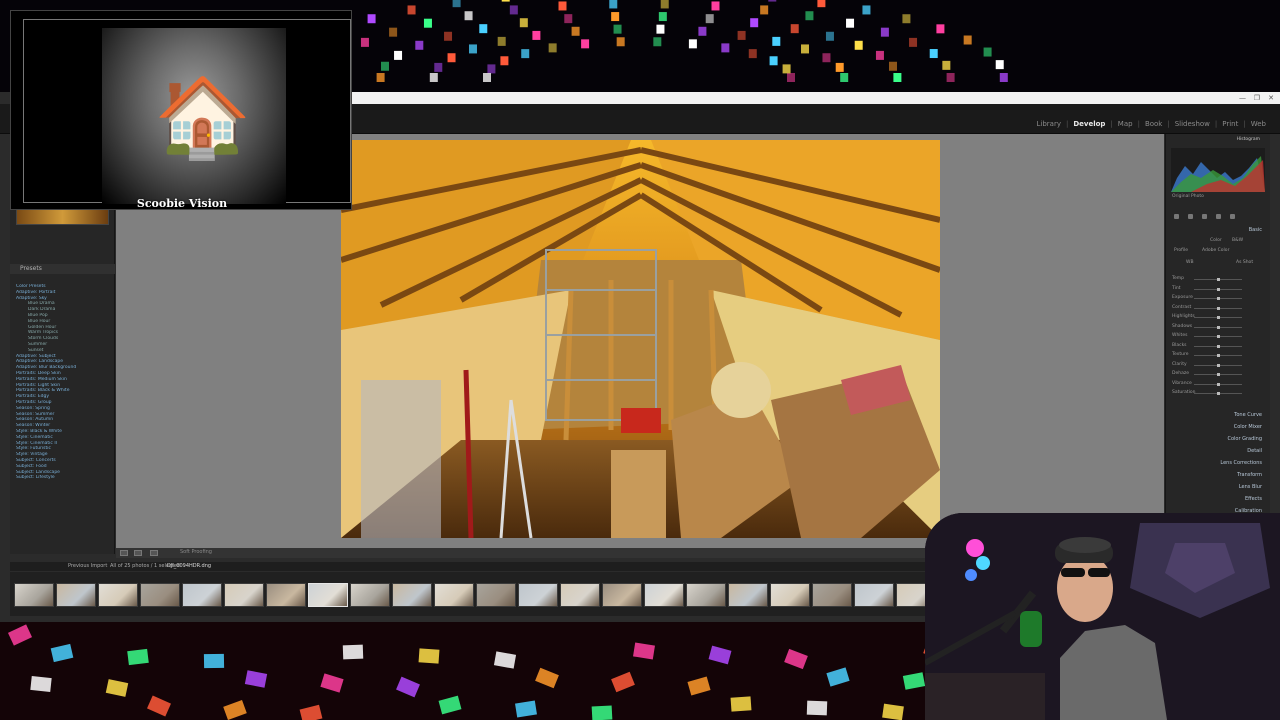  I want to click on treatment-bw: B&W, so click(1237, 240).